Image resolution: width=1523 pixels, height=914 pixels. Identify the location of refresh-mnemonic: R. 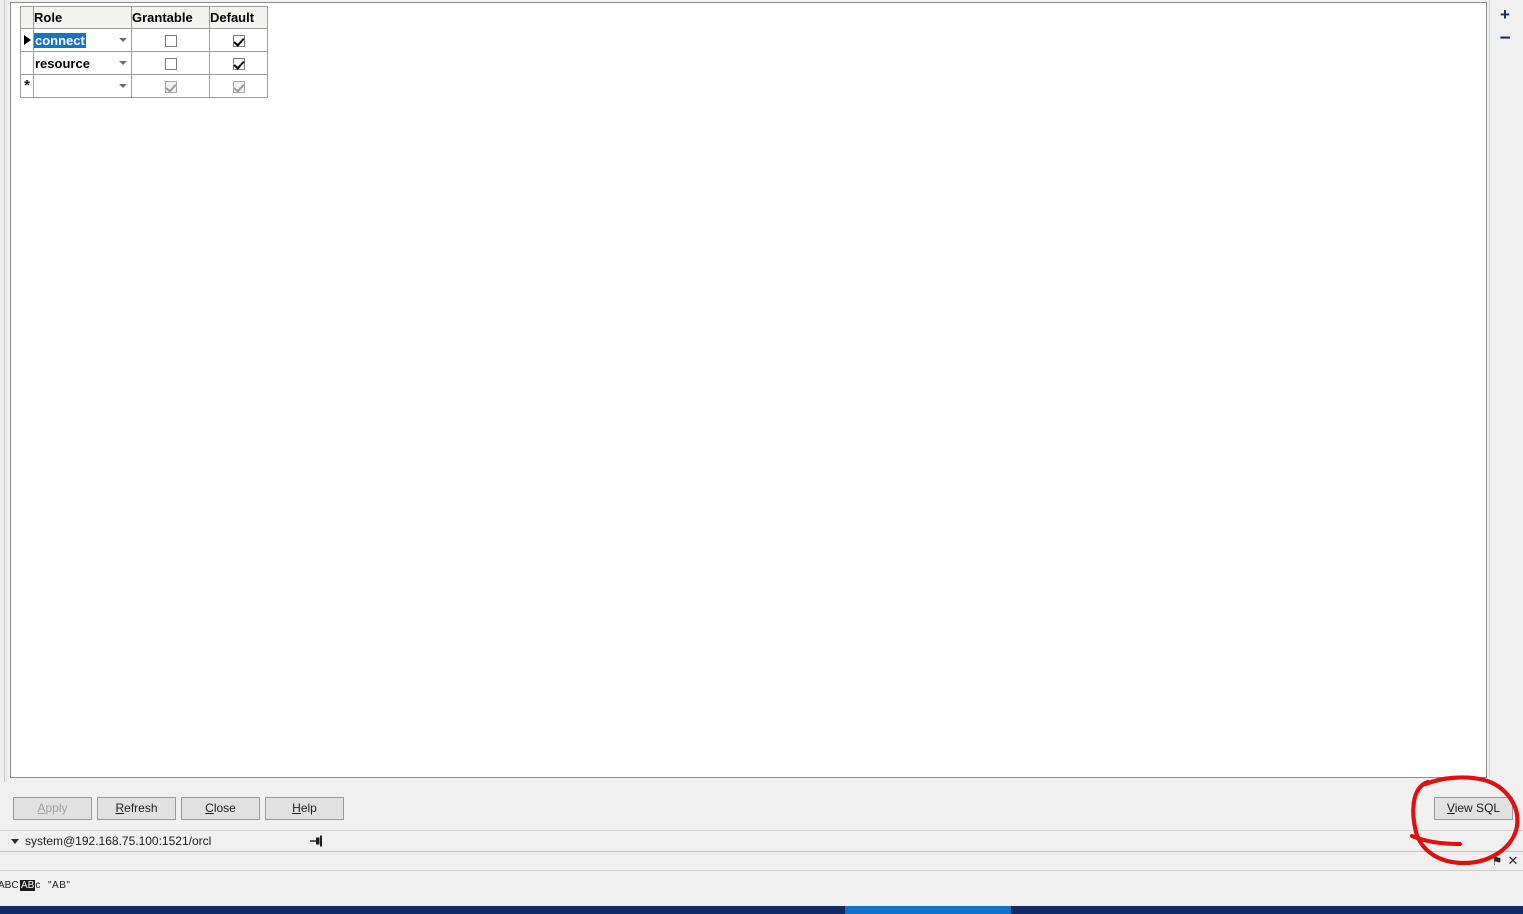
(120, 808).